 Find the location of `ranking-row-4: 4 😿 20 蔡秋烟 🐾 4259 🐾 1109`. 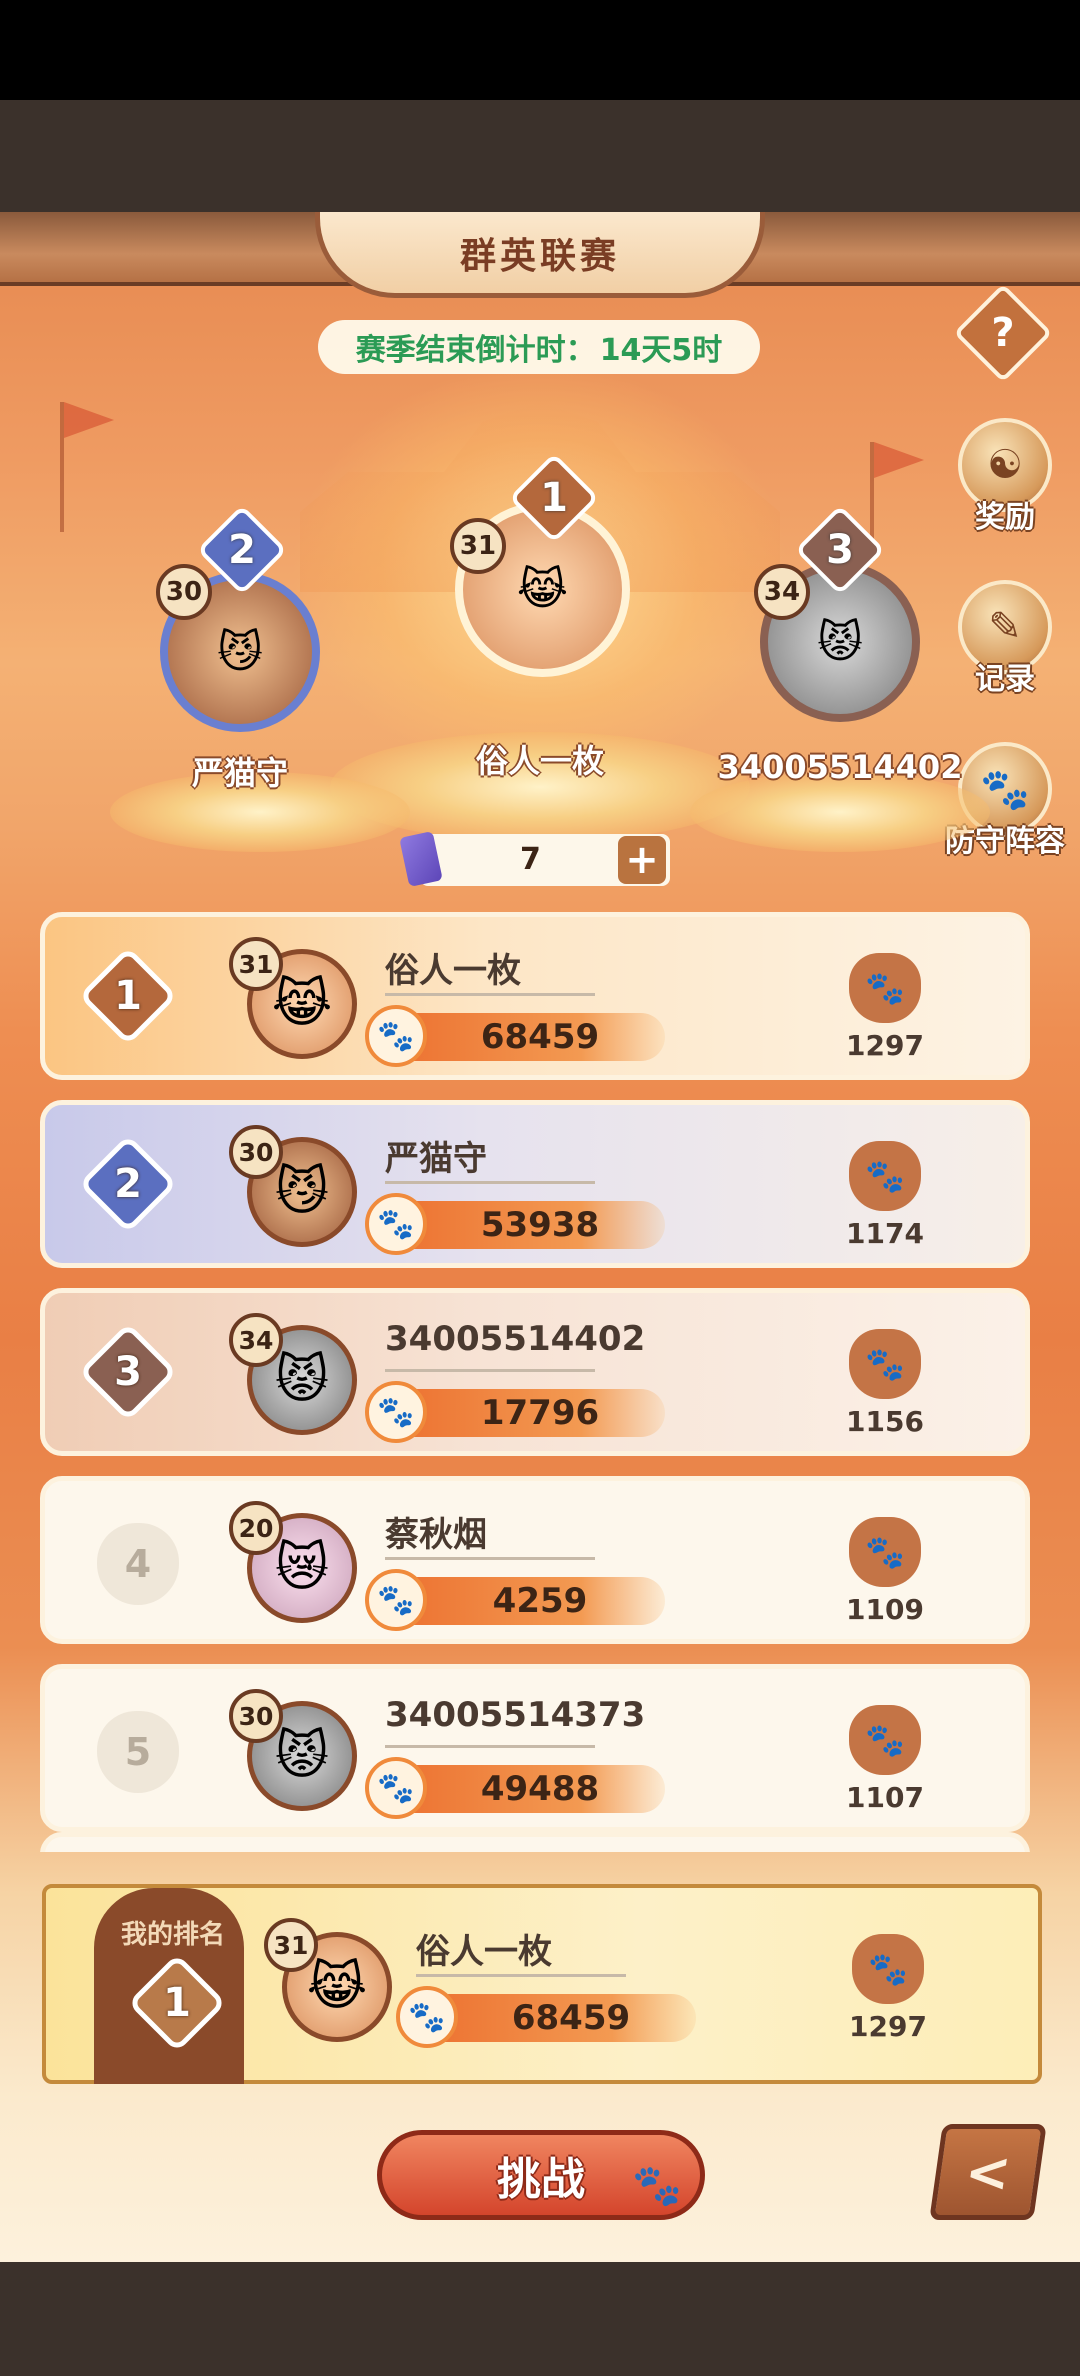

ranking-row-4: 4 😿 20 蔡秋烟 🐾 4259 🐾 1109 is located at coordinates (535, 1560).